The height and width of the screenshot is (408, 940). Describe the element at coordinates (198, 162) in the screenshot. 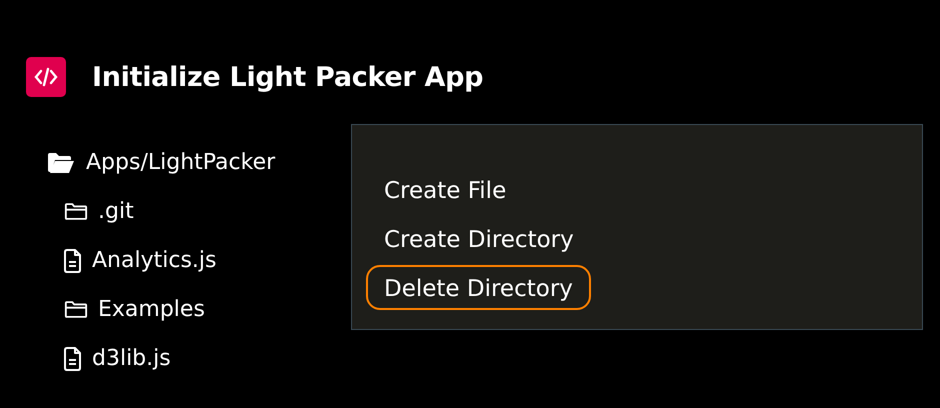

I see `tree-item: Apps/LightPacker` at that location.